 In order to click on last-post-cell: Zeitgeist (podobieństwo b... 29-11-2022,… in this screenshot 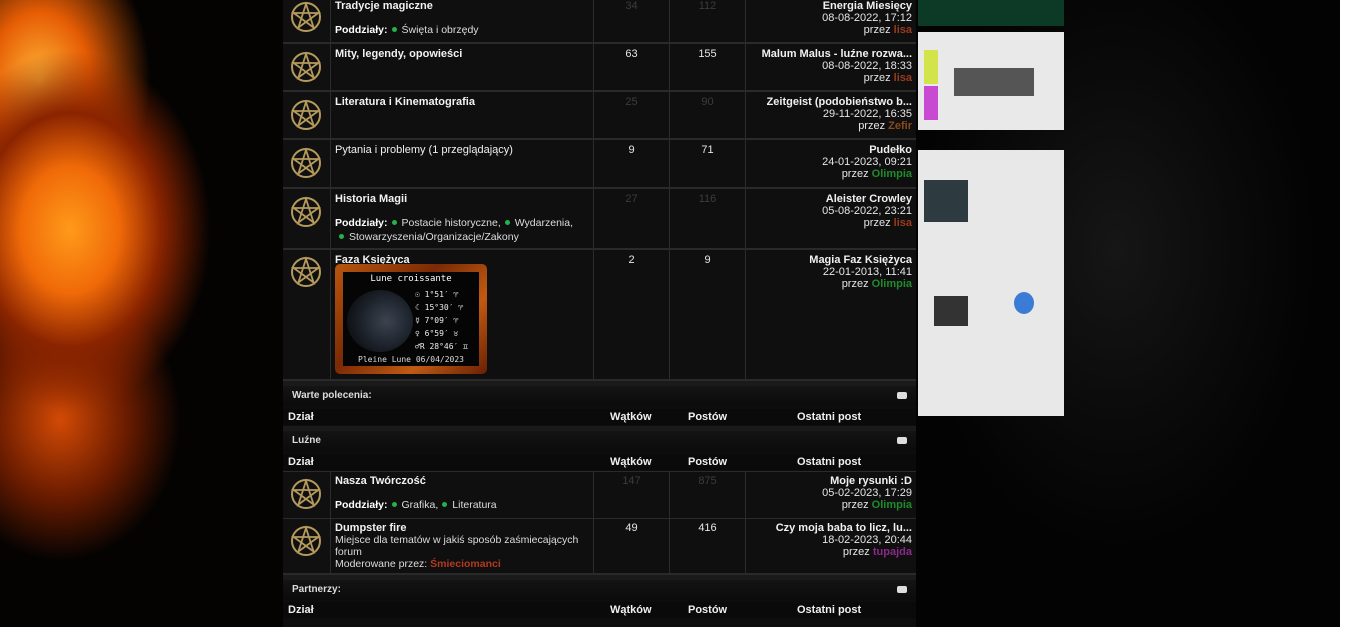, I will do `click(831, 115)`.